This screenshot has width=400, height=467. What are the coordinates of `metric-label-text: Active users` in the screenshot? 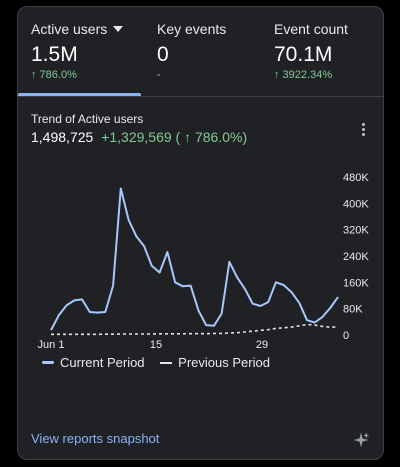 It's located at (69, 29).